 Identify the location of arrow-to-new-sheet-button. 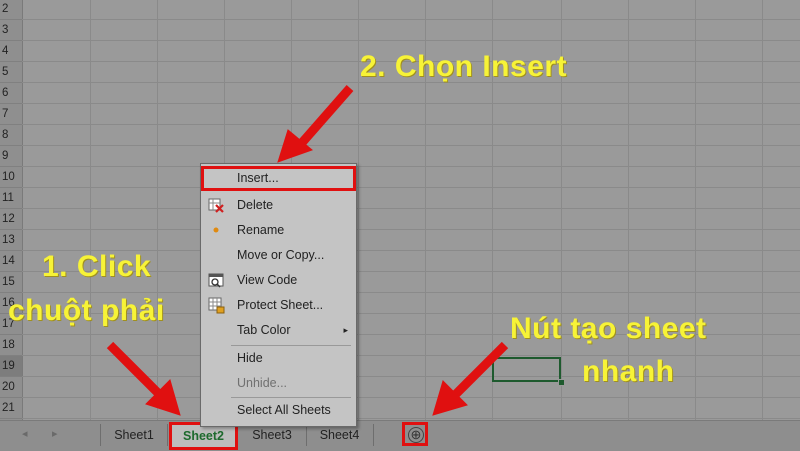
(470, 378).